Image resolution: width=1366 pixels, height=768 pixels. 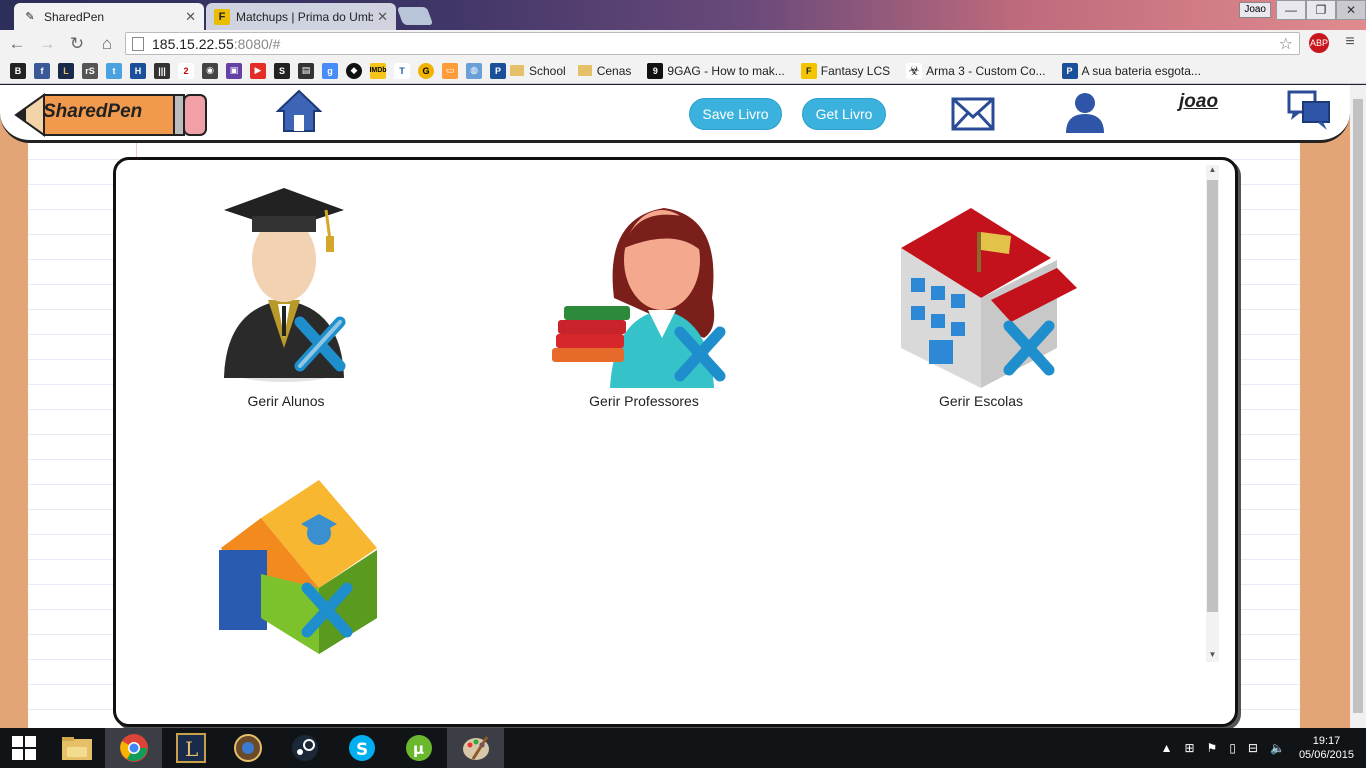 I want to click on taskbar-paint, so click(x=475, y=748).